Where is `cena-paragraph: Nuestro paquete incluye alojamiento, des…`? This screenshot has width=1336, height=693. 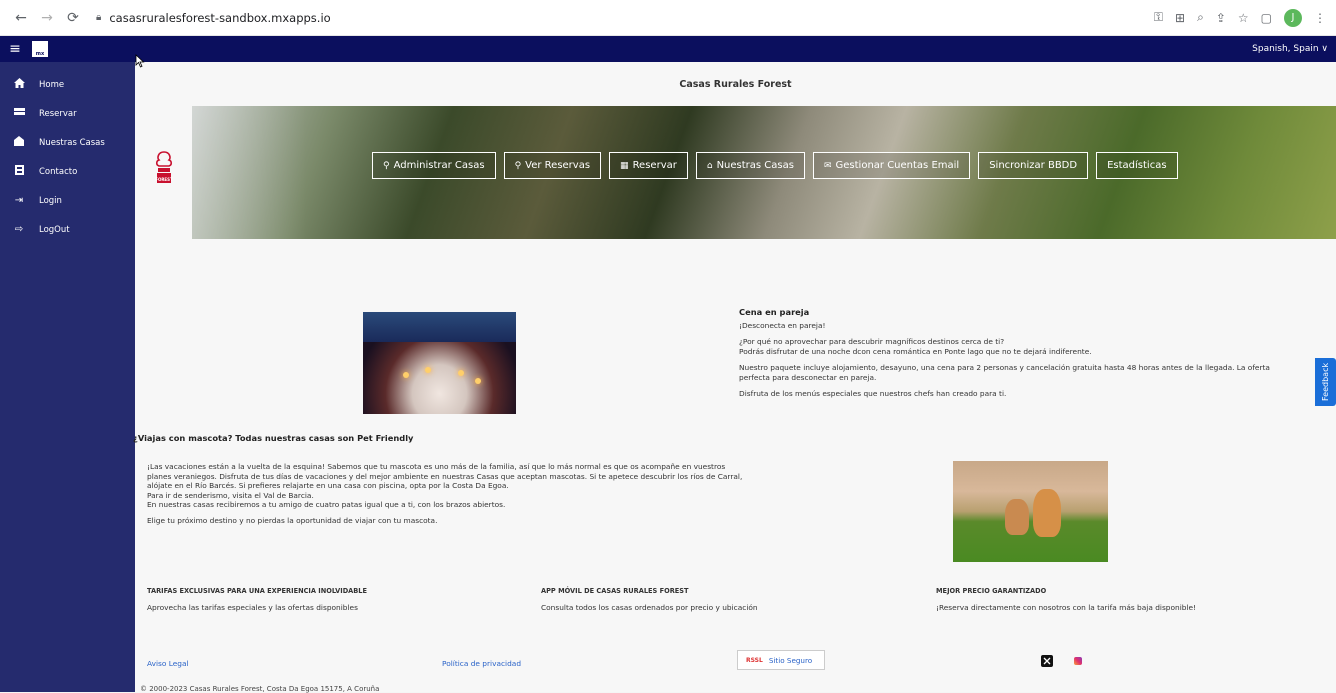 cena-paragraph: Nuestro paquete incluye alojamiento, des… is located at coordinates (1004, 372).